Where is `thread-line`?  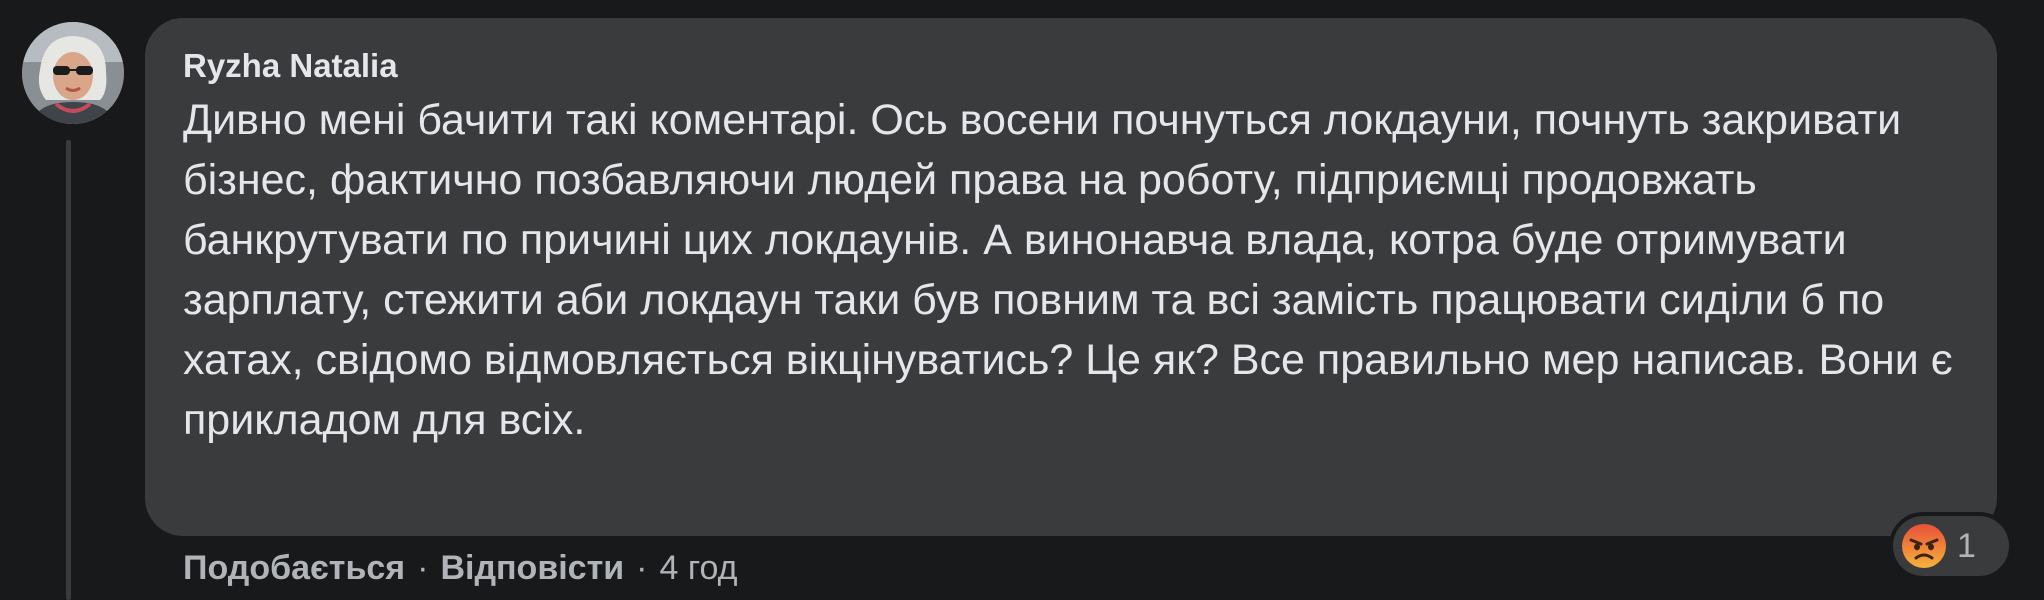
thread-line is located at coordinates (68, 370).